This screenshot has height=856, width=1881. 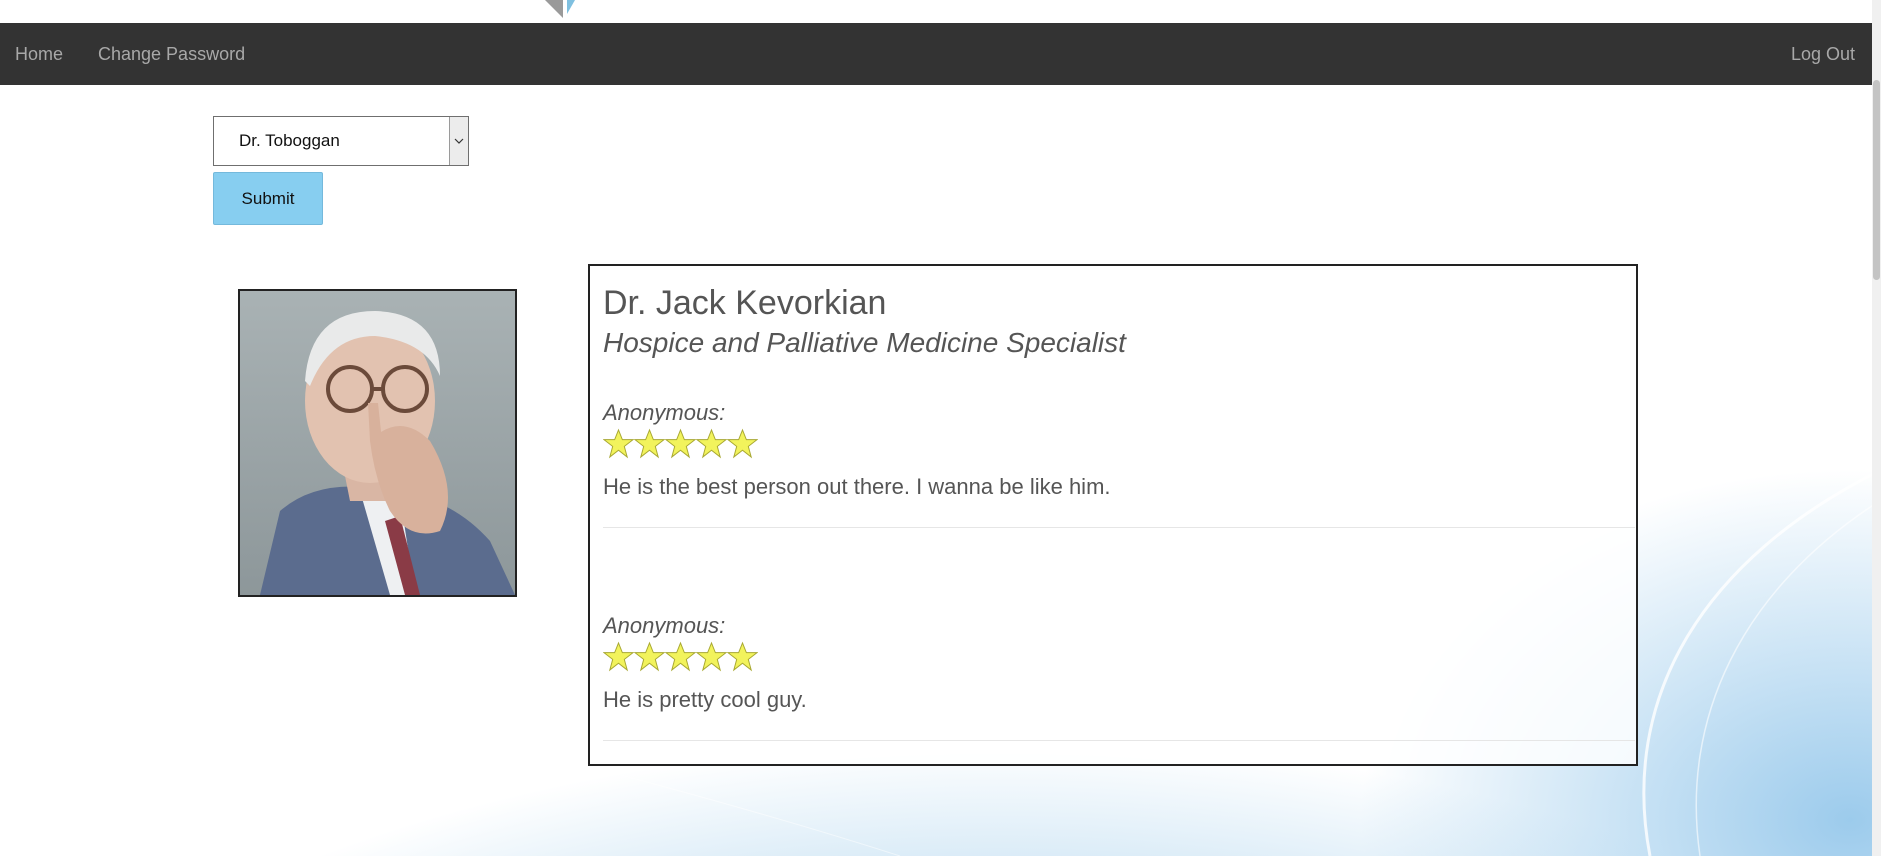 What do you see at coordinates (705, 699) in the screenshot?
I see `review-text: He is pretty cool guy.` at bounding box center [705, 699].